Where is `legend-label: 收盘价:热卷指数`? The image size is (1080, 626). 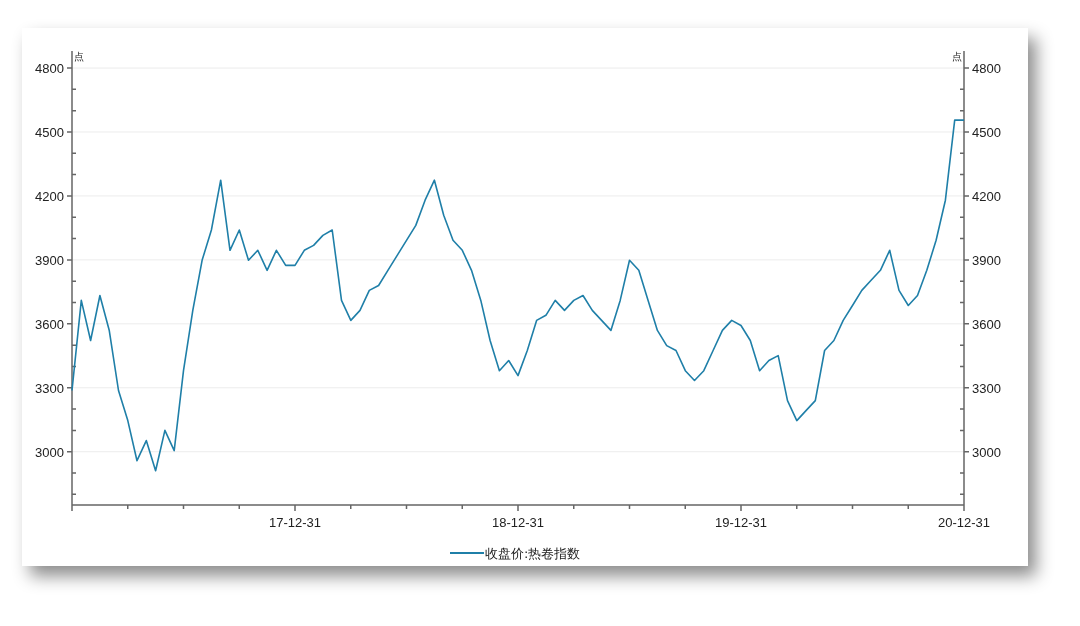
legend-label: 收盘价:热卷指数 is located at coordinates (533, 553).